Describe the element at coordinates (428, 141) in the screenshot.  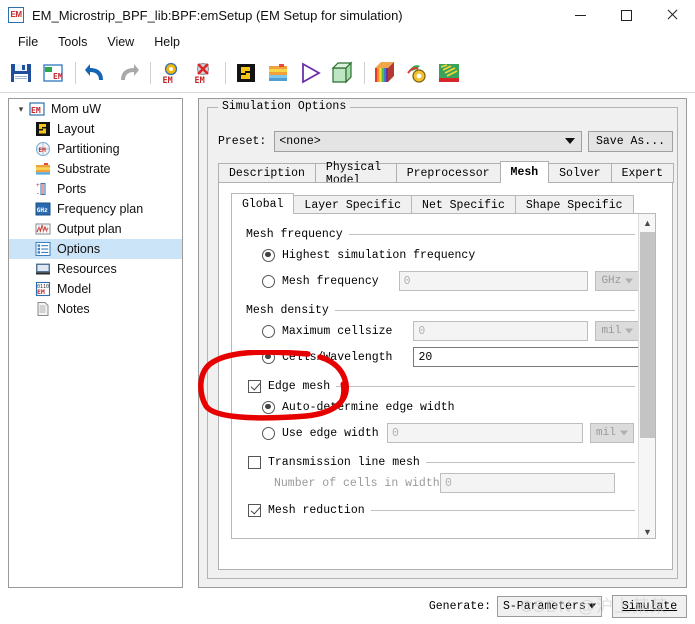
I see `preset-dropdown: <none>` at that location.